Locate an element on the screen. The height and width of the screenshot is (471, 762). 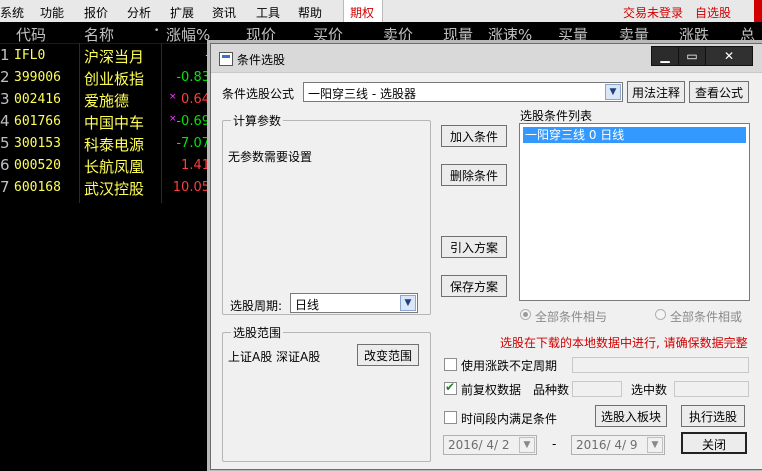
col-name: 名称 is located at coordinates (99, 34).